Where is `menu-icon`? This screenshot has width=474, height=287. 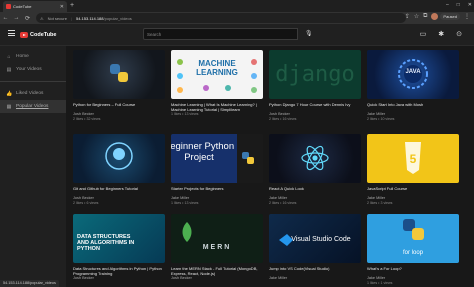 menu-icon is located at coordinates (11, 34).